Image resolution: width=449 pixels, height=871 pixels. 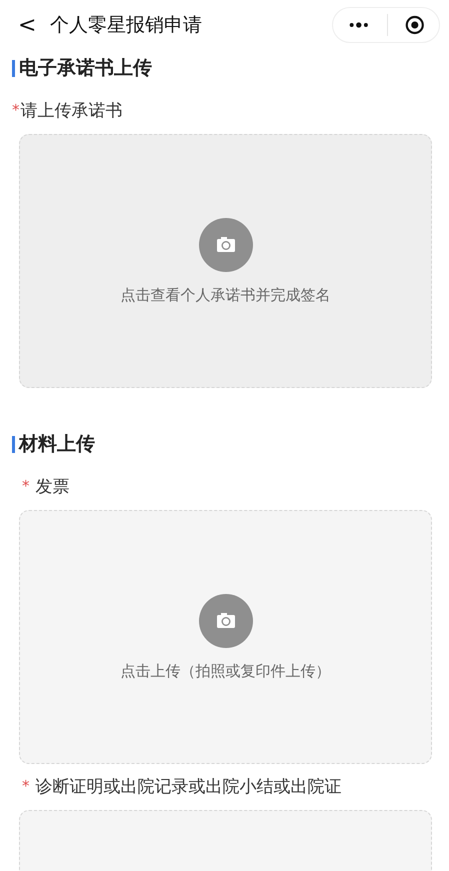 I want to click on field-label: 请上传承诺书, so click(x=71, y=111).